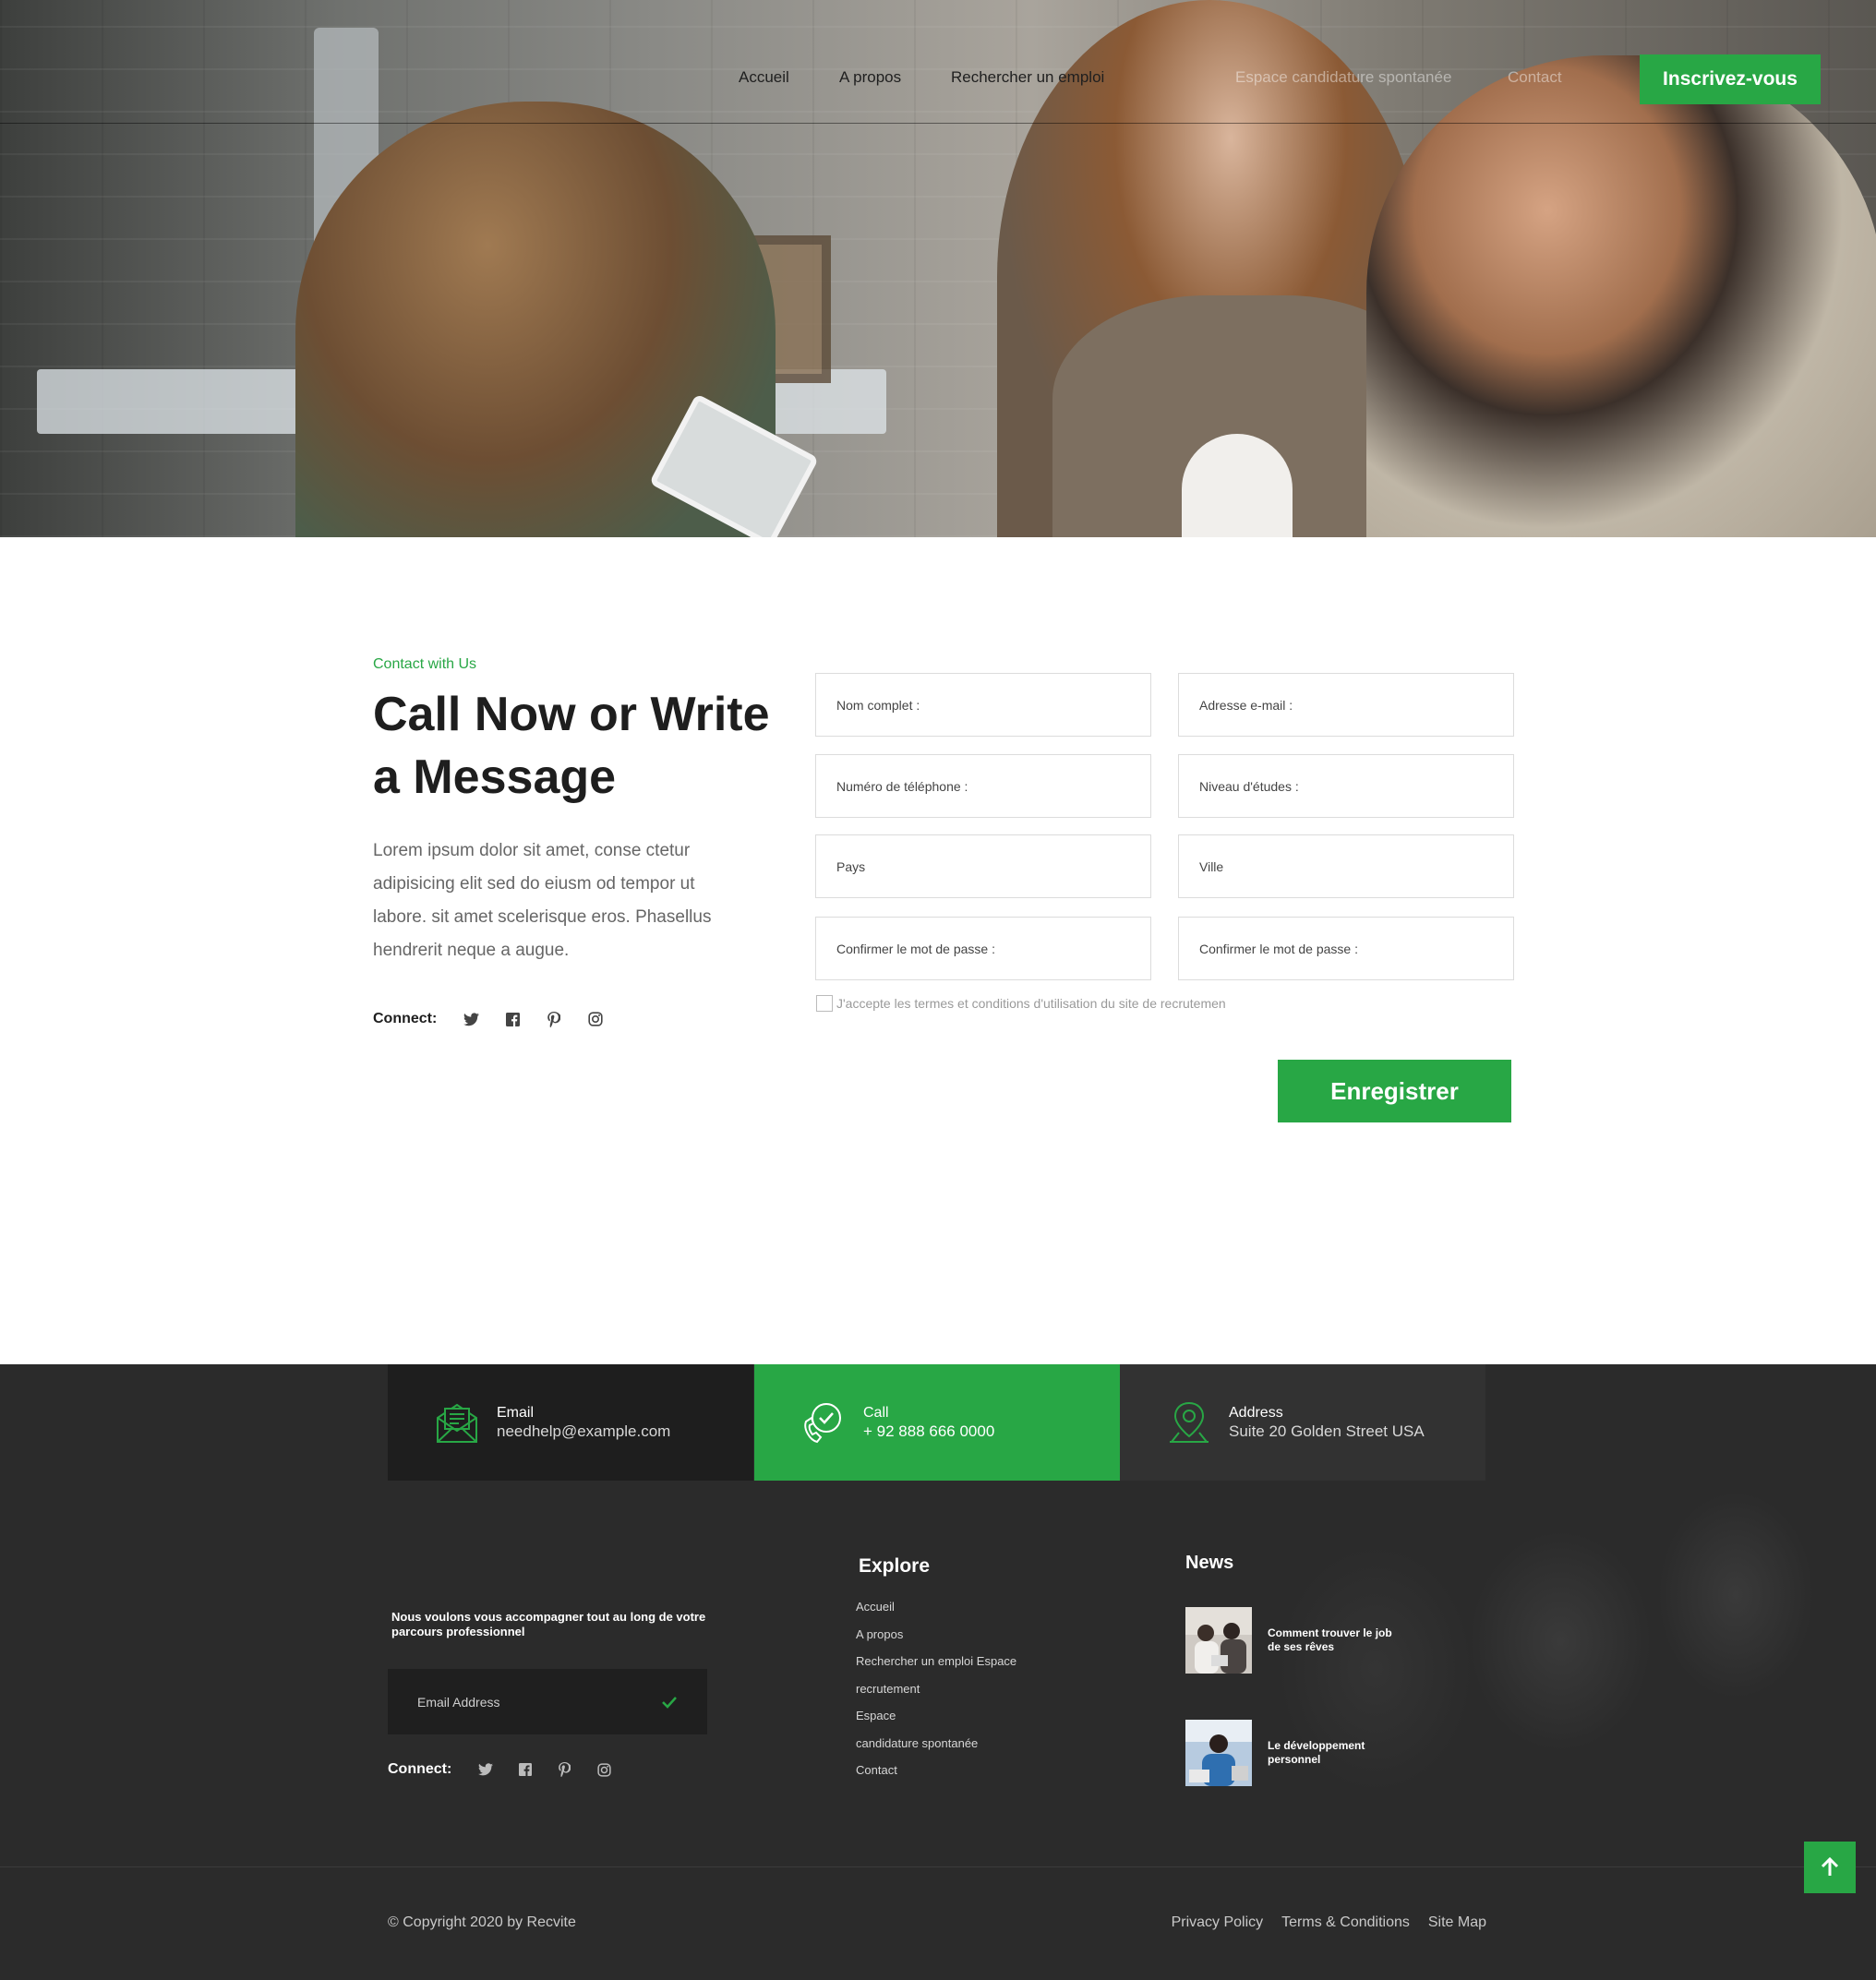 This screenshot has width=1876, height=1980. I want to click on news-item-title: Comment trouver le job de ses rêves, so click(1337, 1640).